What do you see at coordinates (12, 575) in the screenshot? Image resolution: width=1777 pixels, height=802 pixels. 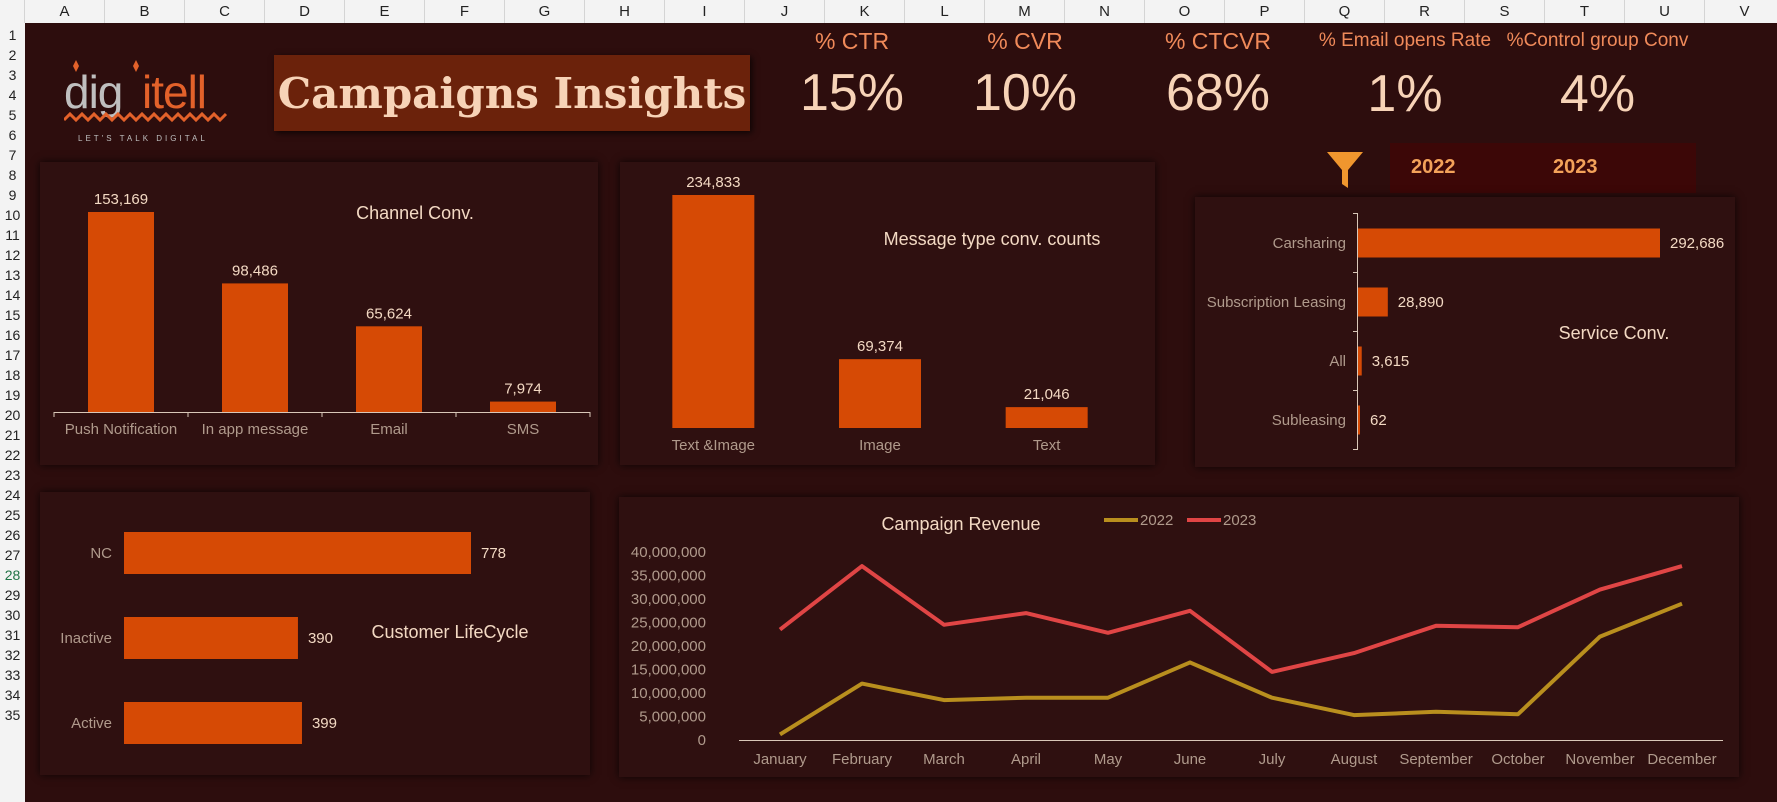 I see `row-header-28: 28` at bounding box center [12, 575].